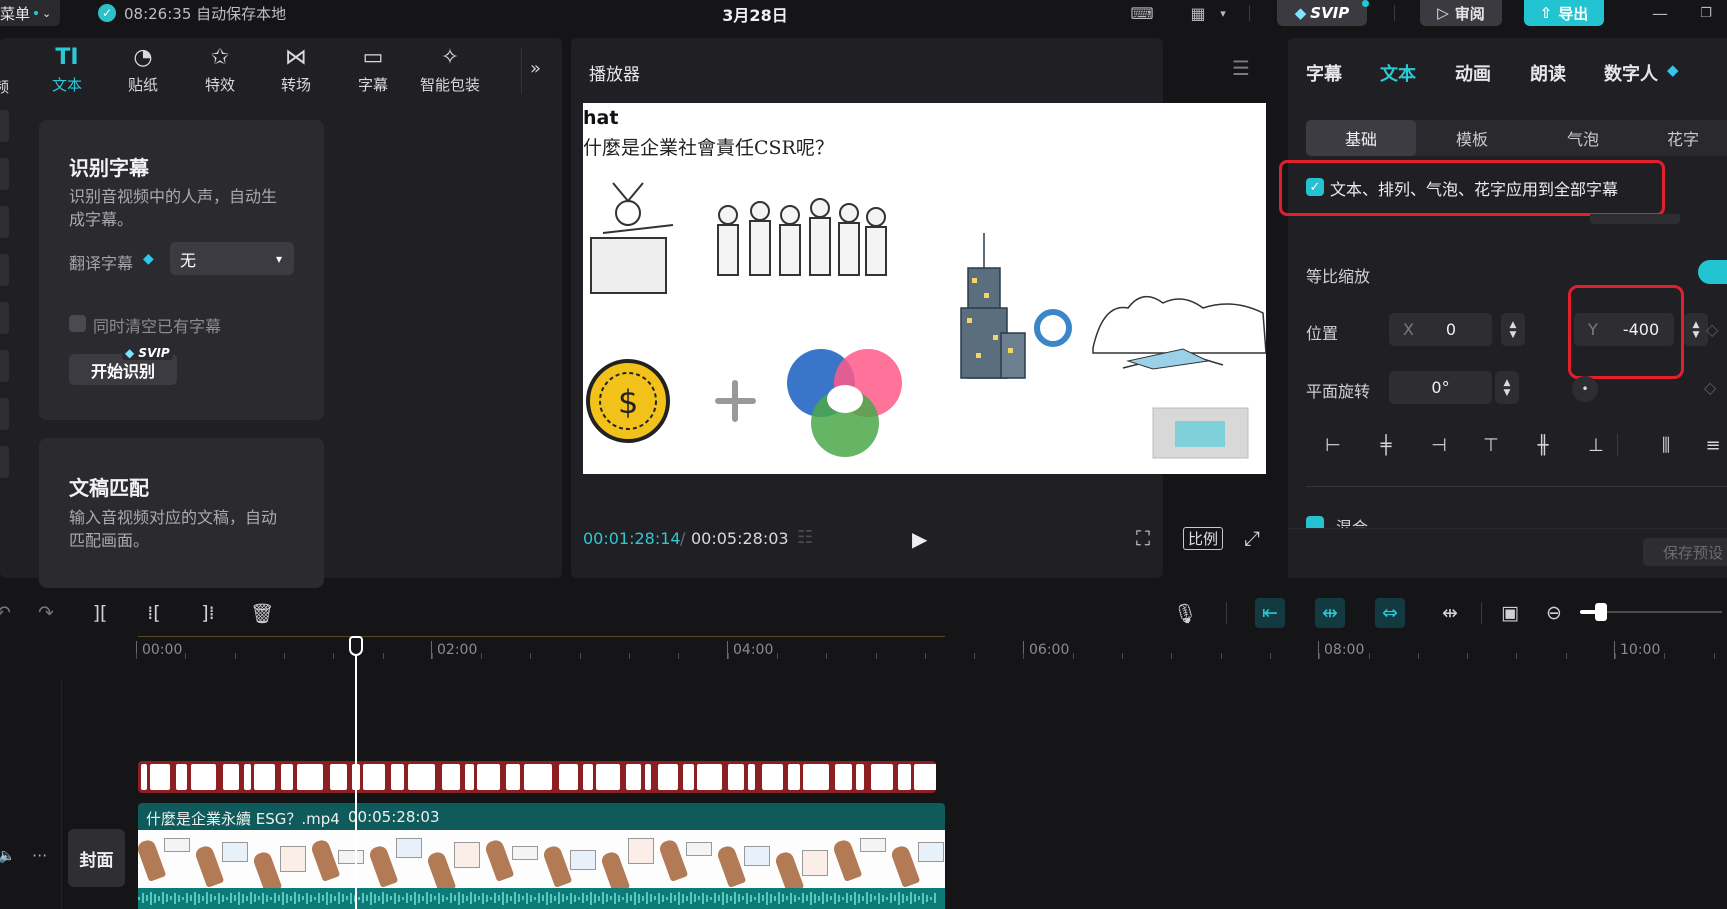 This screenshot has width=1727, height=909. I want to click on distribute-h-icon: ⫼, so click(1666, 445).